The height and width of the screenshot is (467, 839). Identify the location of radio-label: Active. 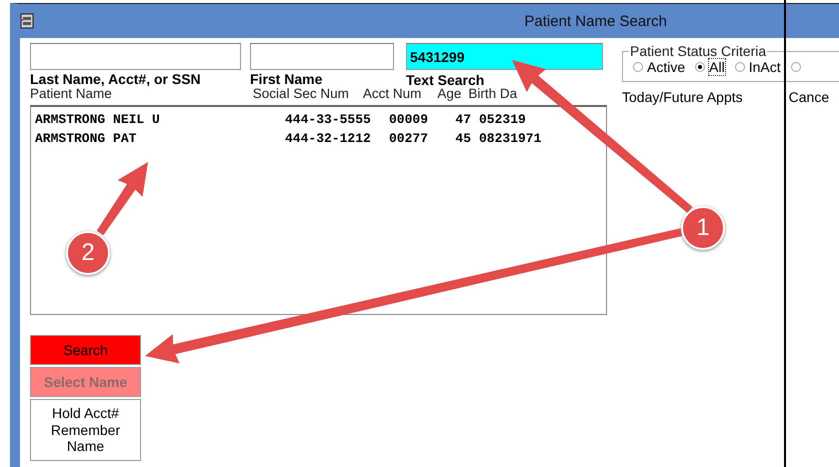
(666, 67).